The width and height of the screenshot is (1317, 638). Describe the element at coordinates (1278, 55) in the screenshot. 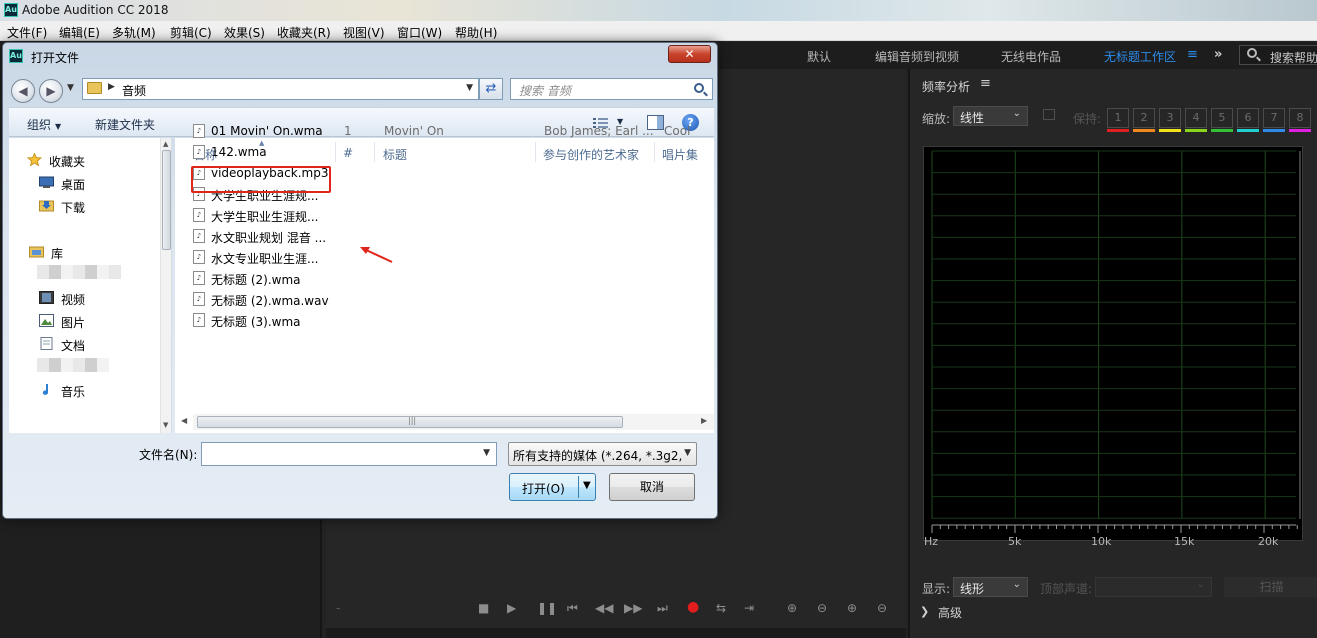

I see `help-search-input: 搜索帮助` at that location.